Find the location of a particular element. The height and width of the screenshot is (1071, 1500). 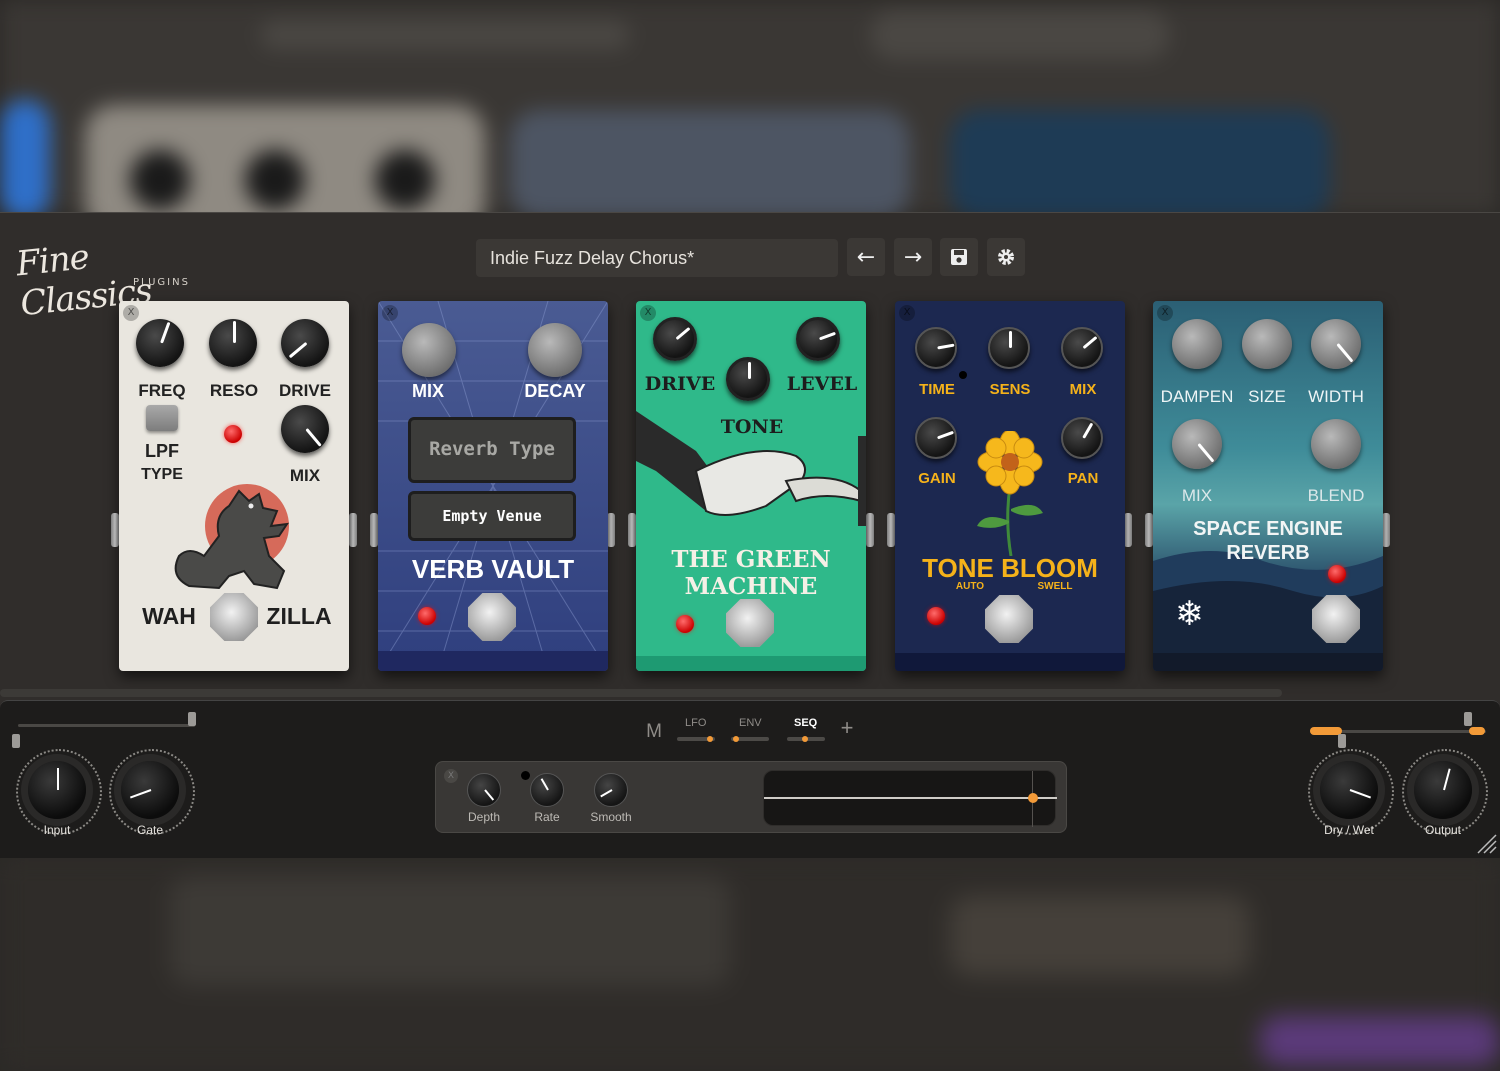

drive-label: DRIVE is located at coordinates (680, 384).